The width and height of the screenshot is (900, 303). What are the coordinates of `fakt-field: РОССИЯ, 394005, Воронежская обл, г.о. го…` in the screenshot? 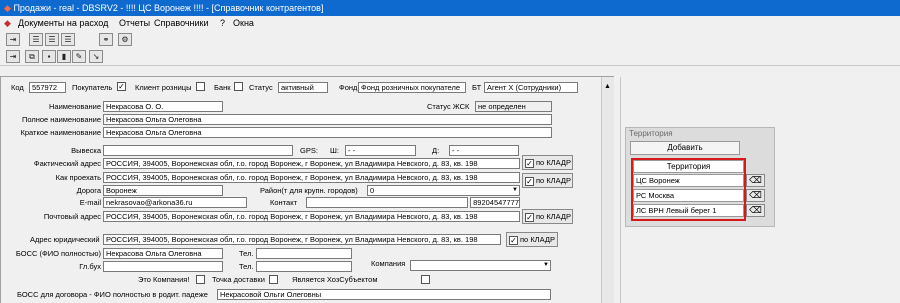 It's located at (311, 163).